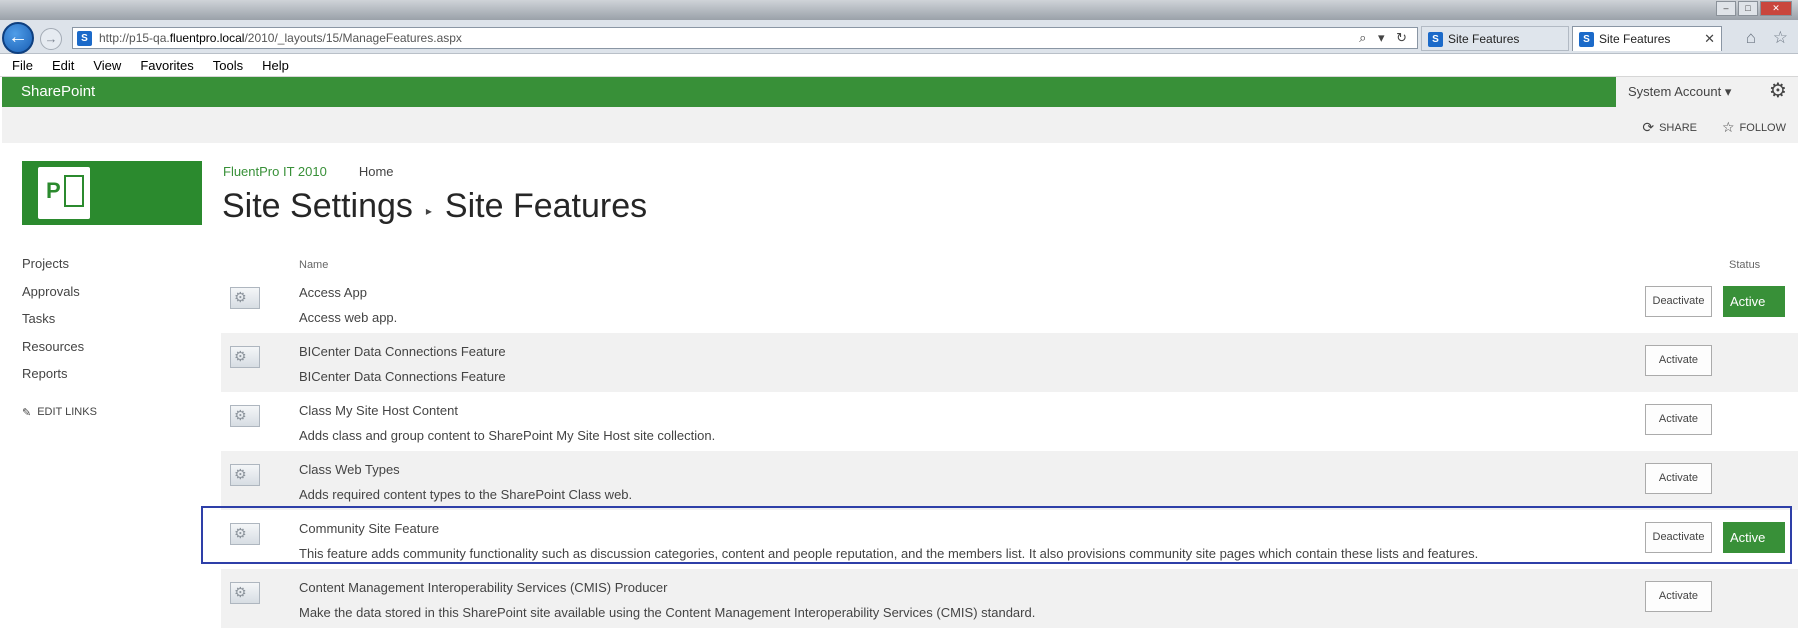  What do you see at coordinates (1748, 8) in the screenshot?
I see `maximize-button: □` at bounding box center [1748, 8].